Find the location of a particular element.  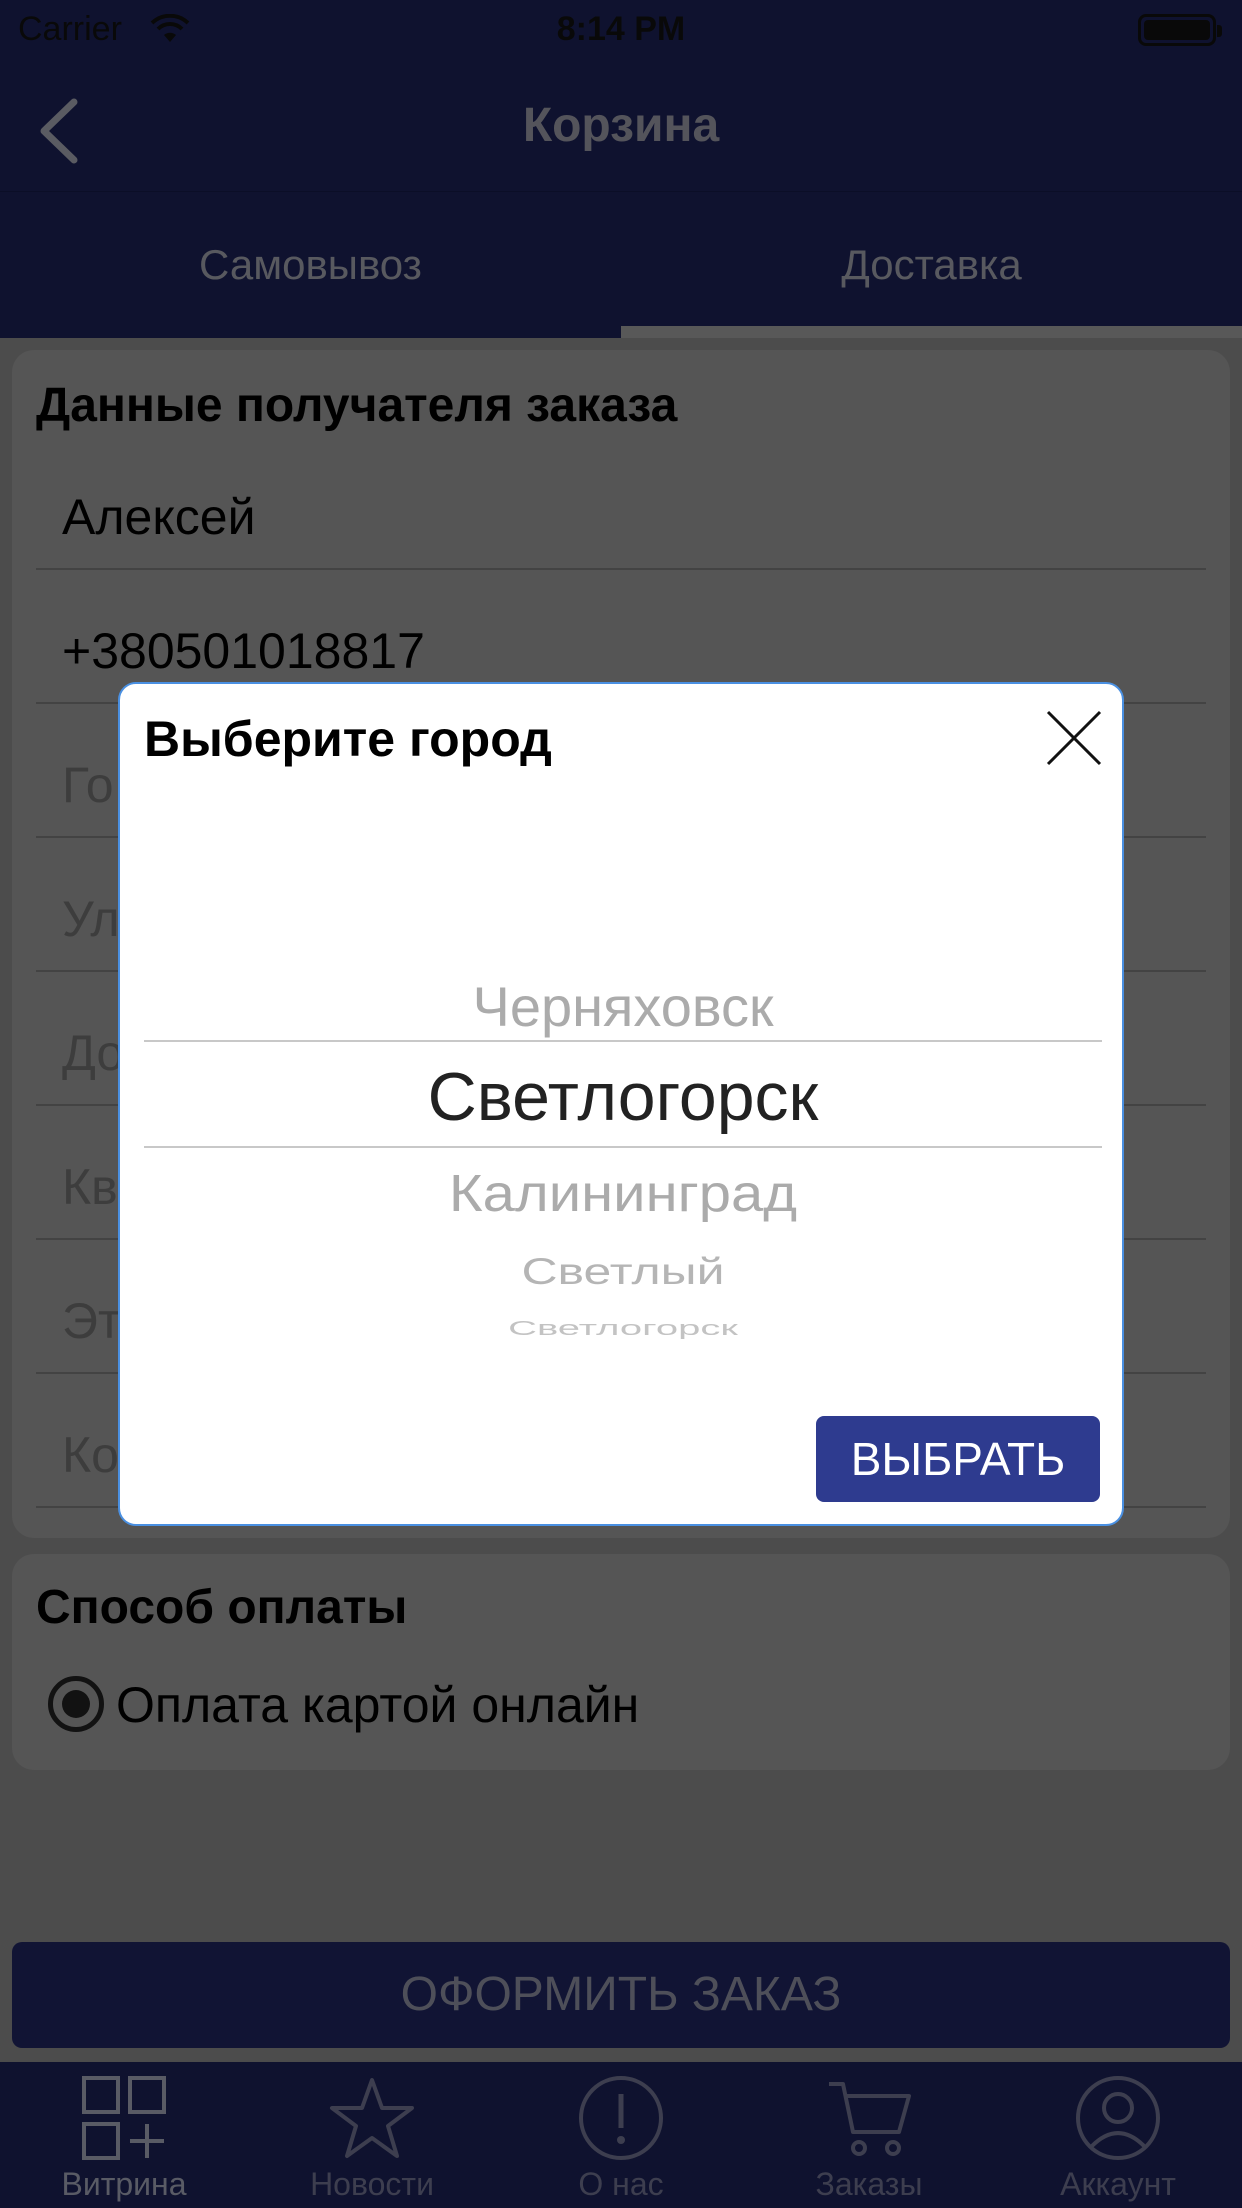

picker-selection-top-line is located at coordinates (623, 1041).